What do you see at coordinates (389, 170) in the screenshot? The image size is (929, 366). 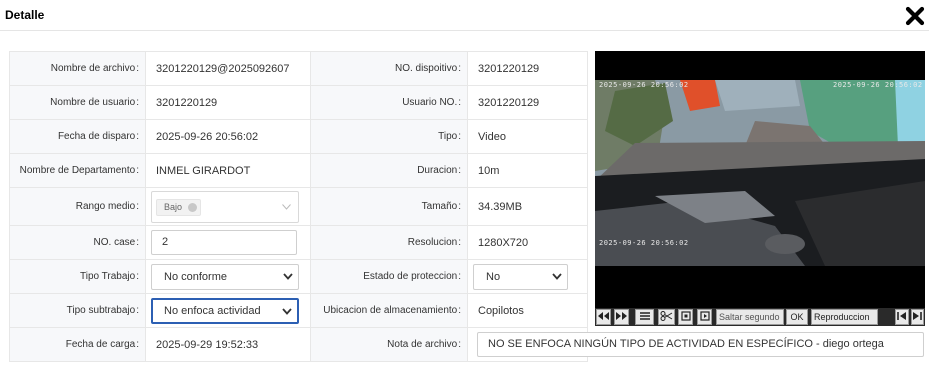 I see `duration-label: Duracion:` at bounding box center [389, 170].